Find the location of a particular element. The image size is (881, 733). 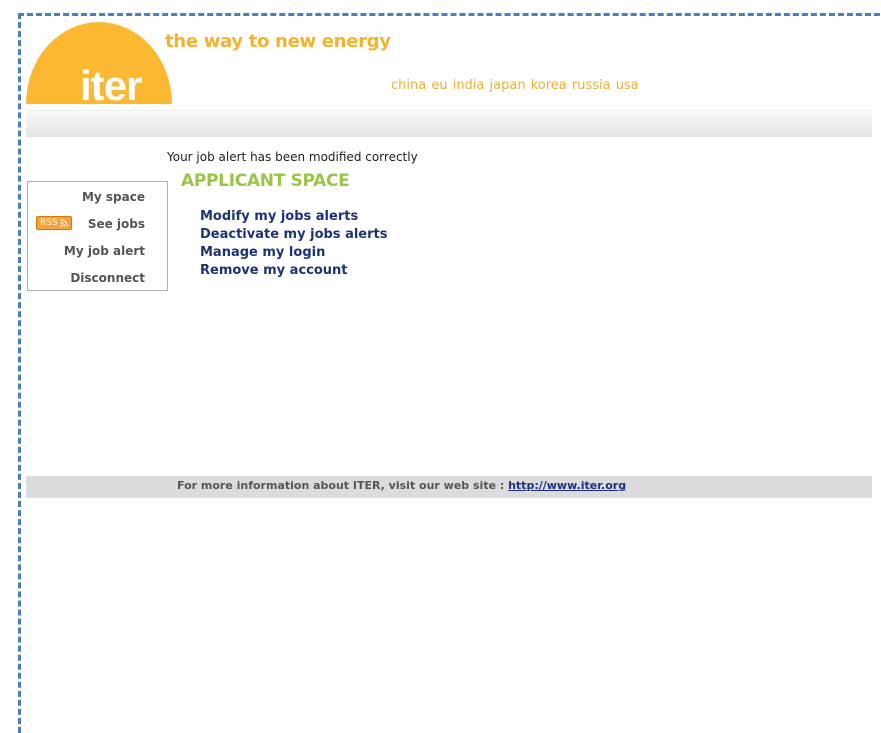

member-countries: china eu india japan korea russia usa is located at coordinates (515, 85).